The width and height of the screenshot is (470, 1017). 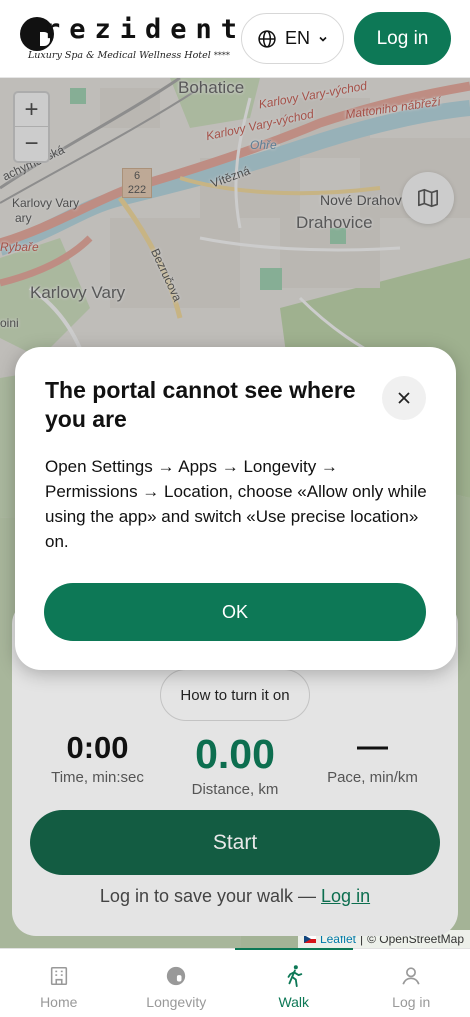 What do you see at coordinates (176, 1002) in the screenshot?
I see `nav-label-longevity: Longevity` at bounding box center [176, 1002].